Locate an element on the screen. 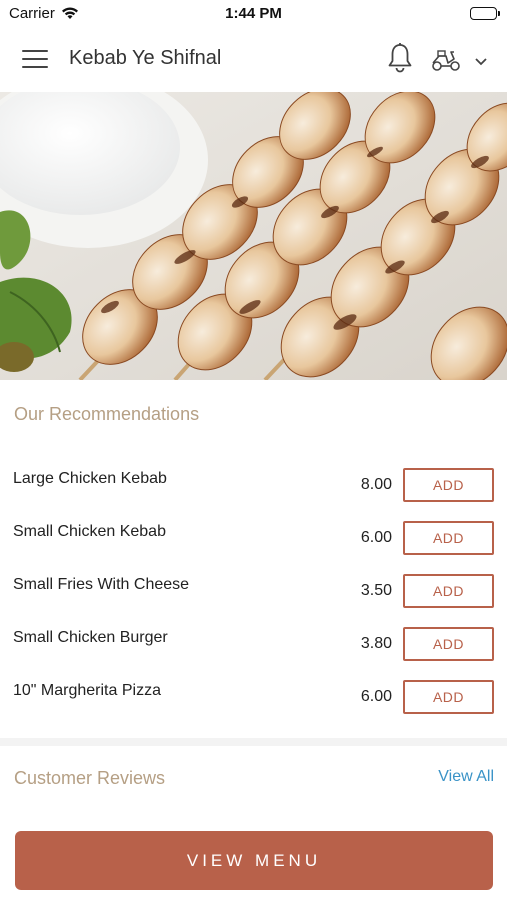 This screenshot has height=900, width=507. delivery-mode-selector is located at coordinates (460, 60).